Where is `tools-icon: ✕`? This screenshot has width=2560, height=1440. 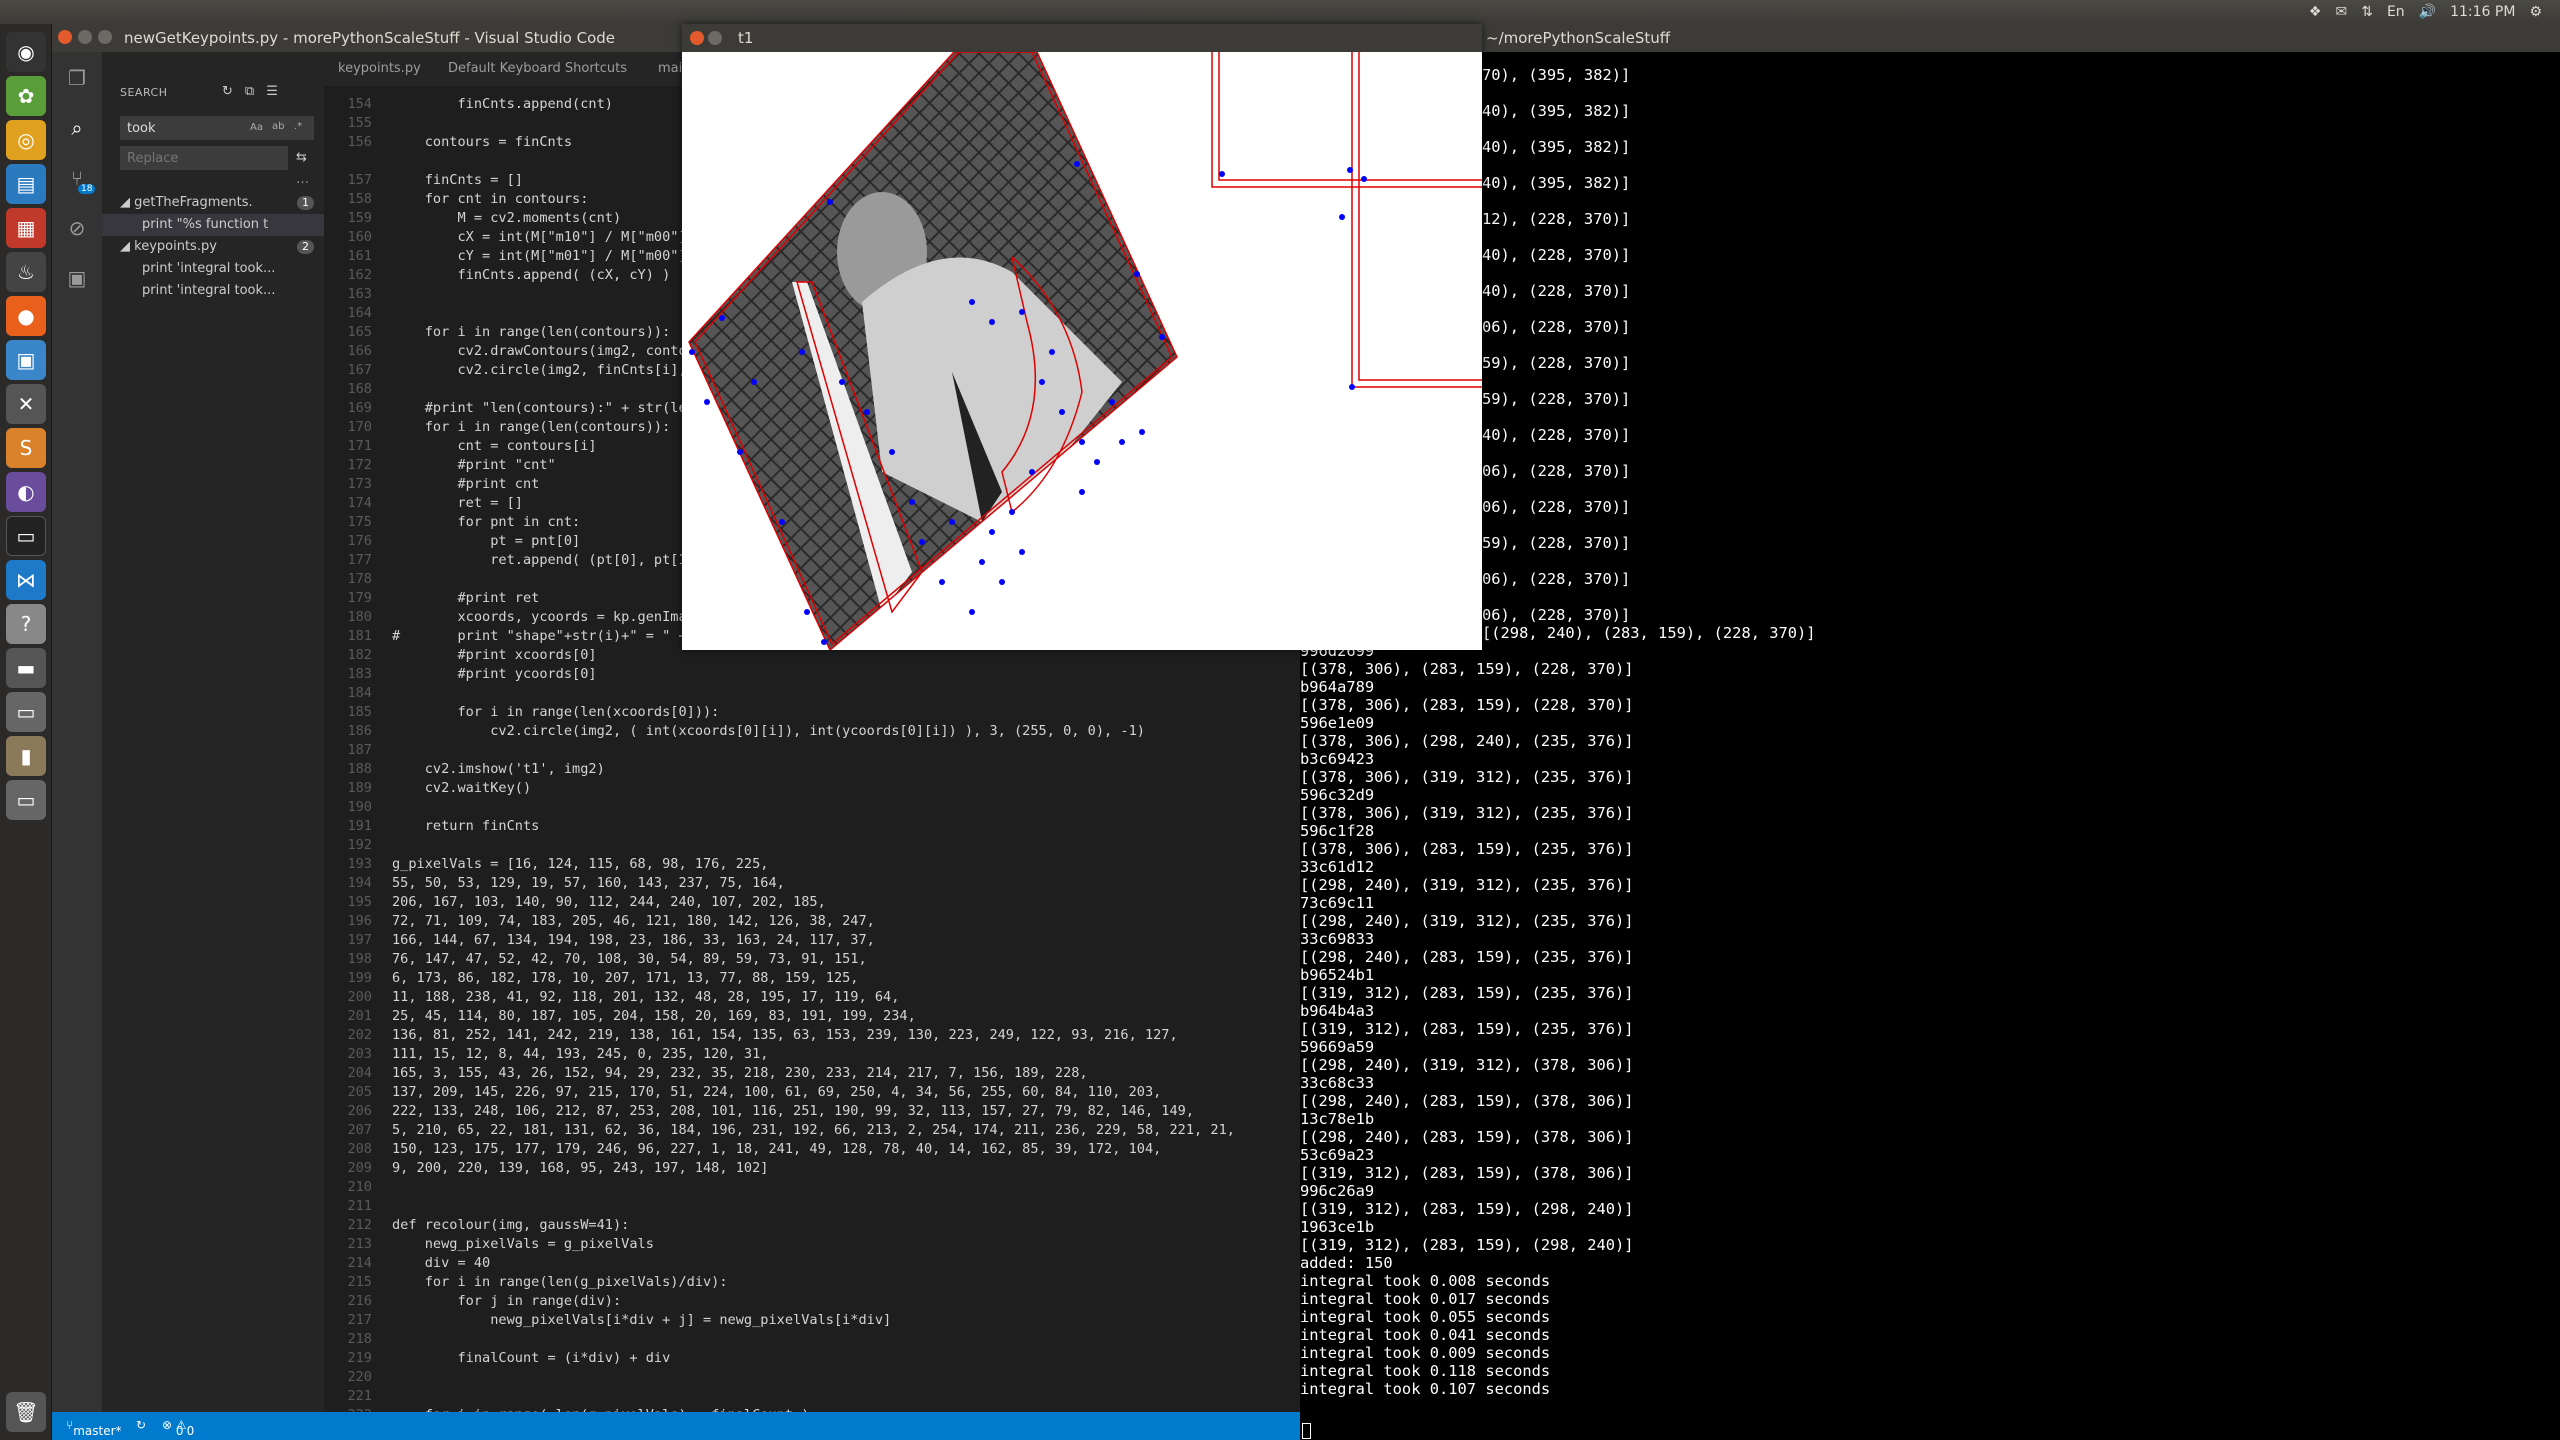 tools-icon: ✕ is located at coordinates (26, 404).